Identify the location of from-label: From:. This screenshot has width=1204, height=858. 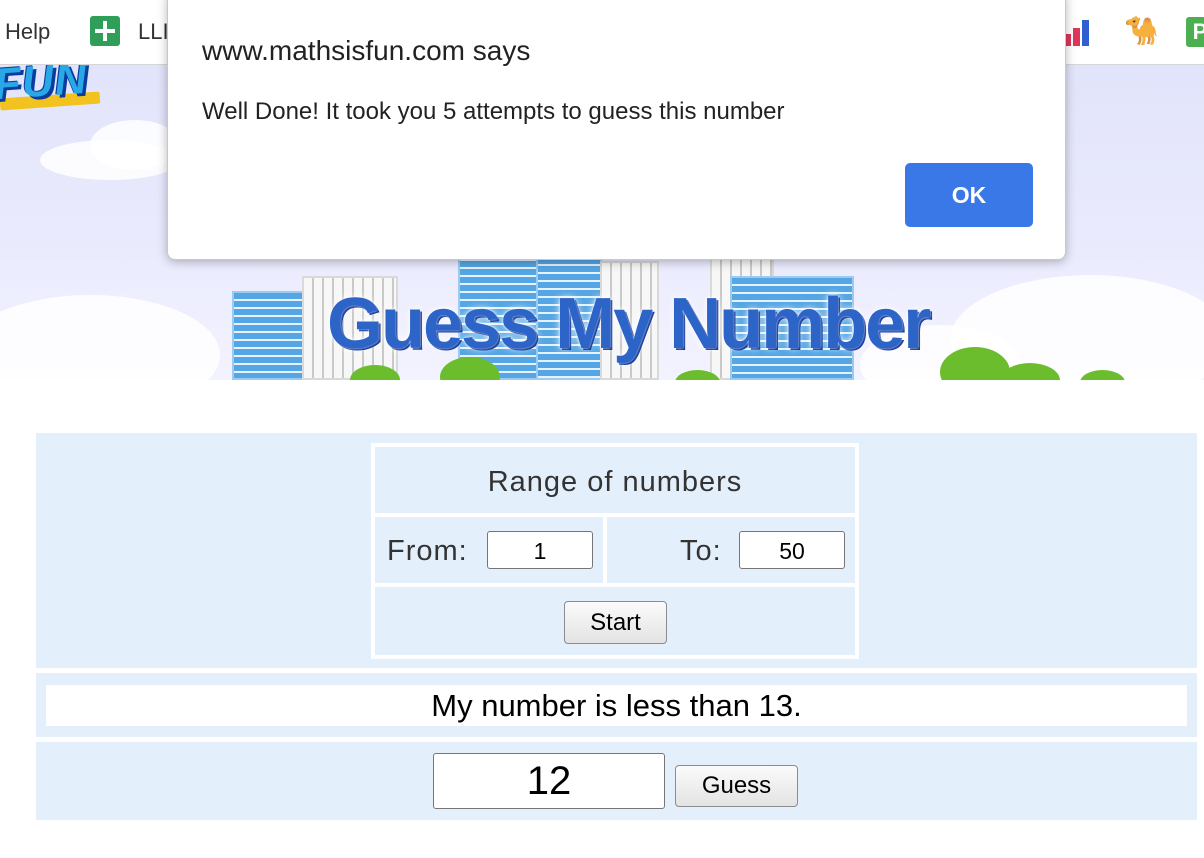
(427, 551).